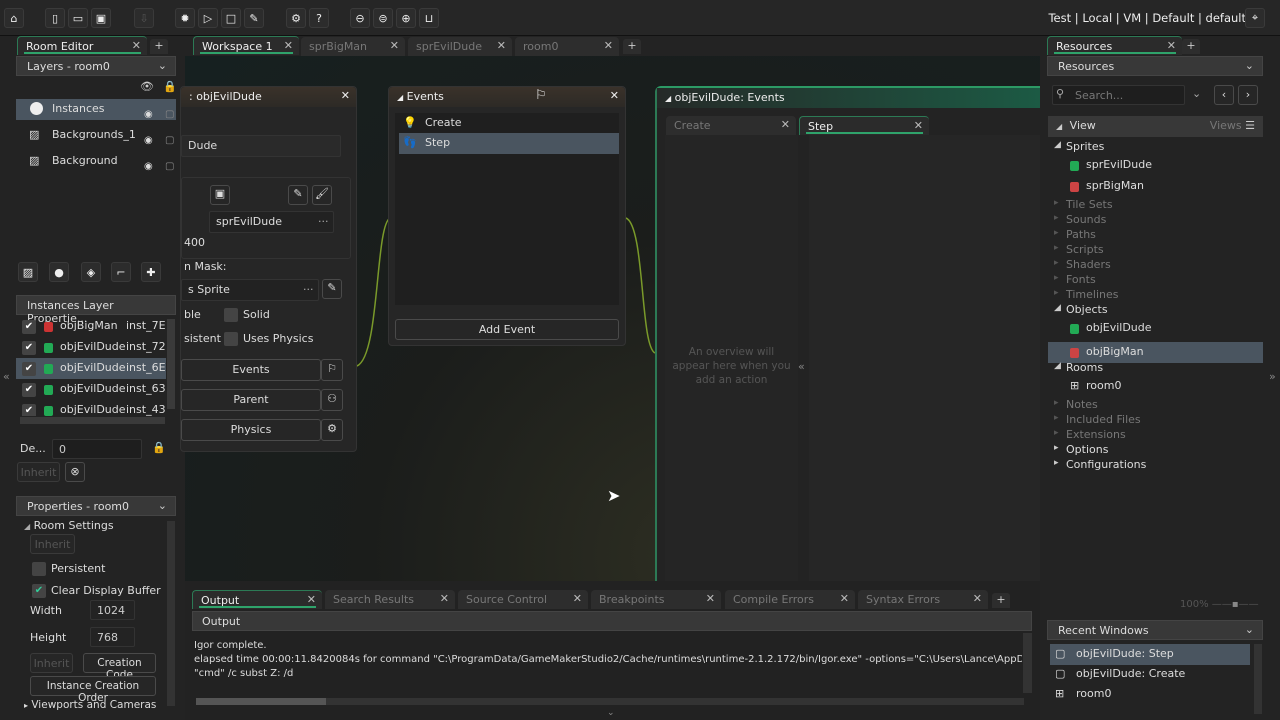 Image resolution: width=1280 pixels, height=720 pixels. What do you see at coordinates (251, 430) in the screenshot?
I see `physics-button: Physics` at bounding box center [251, 430].